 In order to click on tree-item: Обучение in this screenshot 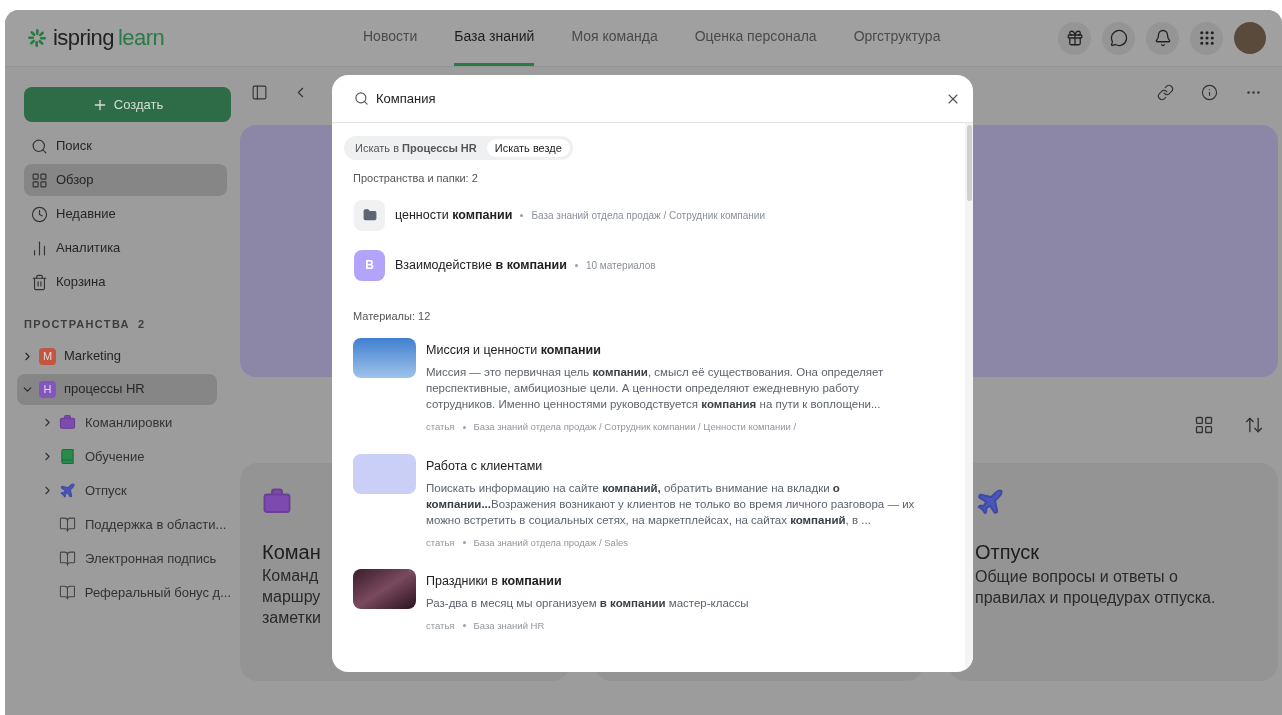, I will do `click(127, 456)`.